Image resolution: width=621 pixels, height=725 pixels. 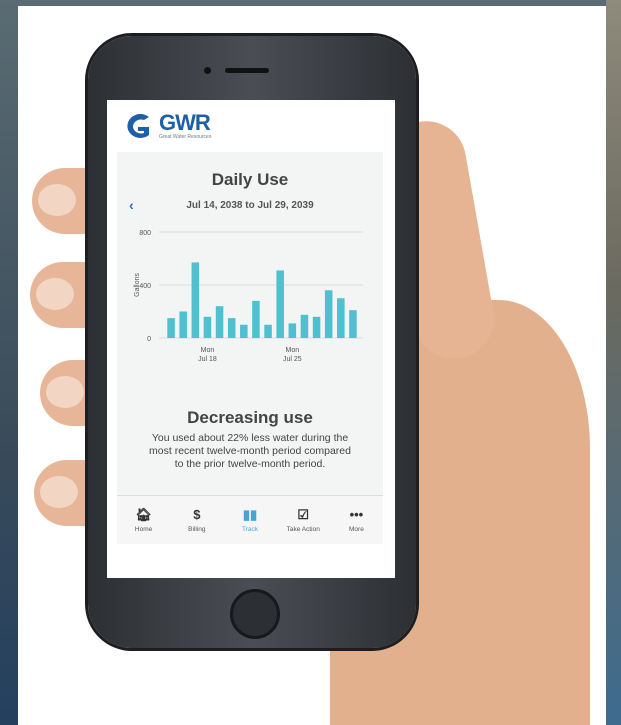 What do you see at coordinates (149, 339) in the screenshot?
I see `y-tick-label: 0` at bounding box center [149, 339].